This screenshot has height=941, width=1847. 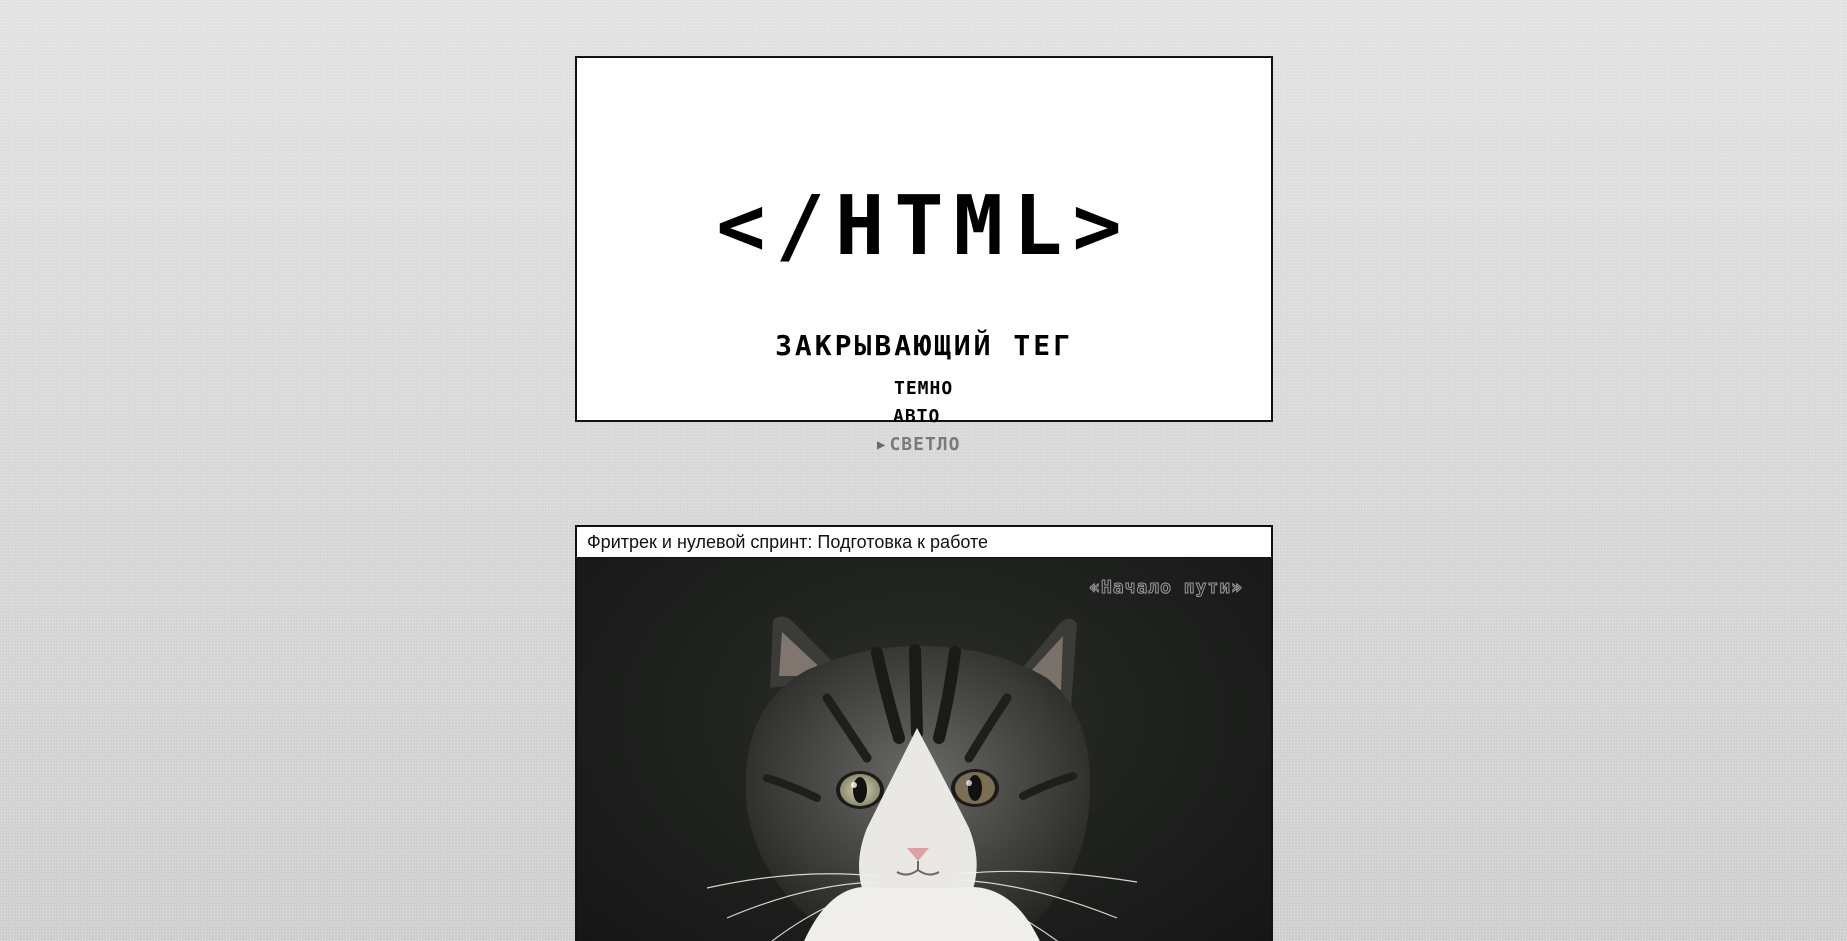 I want to click on theme-option-auto-label: АВТО, so click(x=917, y=416).